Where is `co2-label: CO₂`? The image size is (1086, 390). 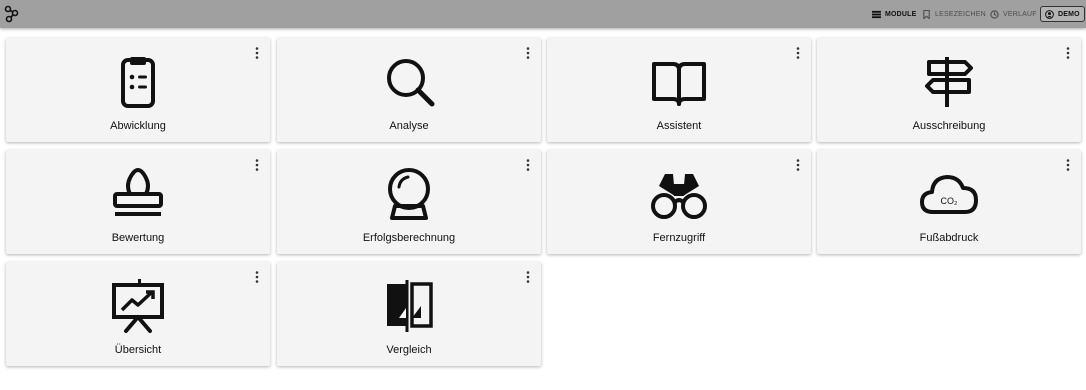 co2-label: CO₂ is located at coordinates (950, 201).